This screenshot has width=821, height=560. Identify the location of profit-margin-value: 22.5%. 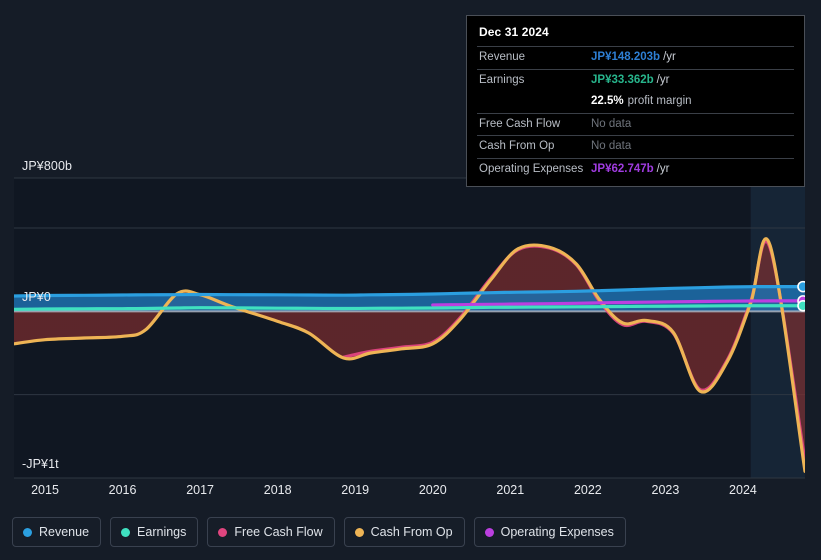
(607, 101).